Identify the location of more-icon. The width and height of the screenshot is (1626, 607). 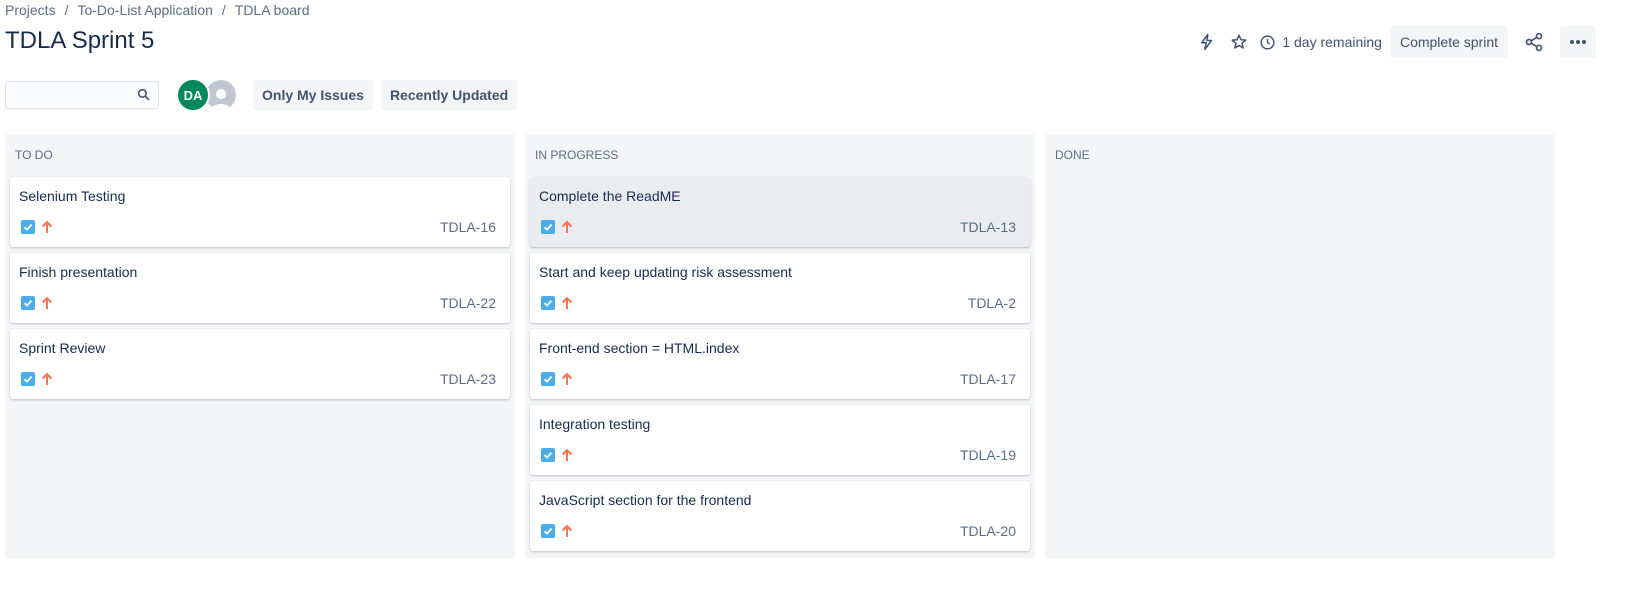
(1578, 42).